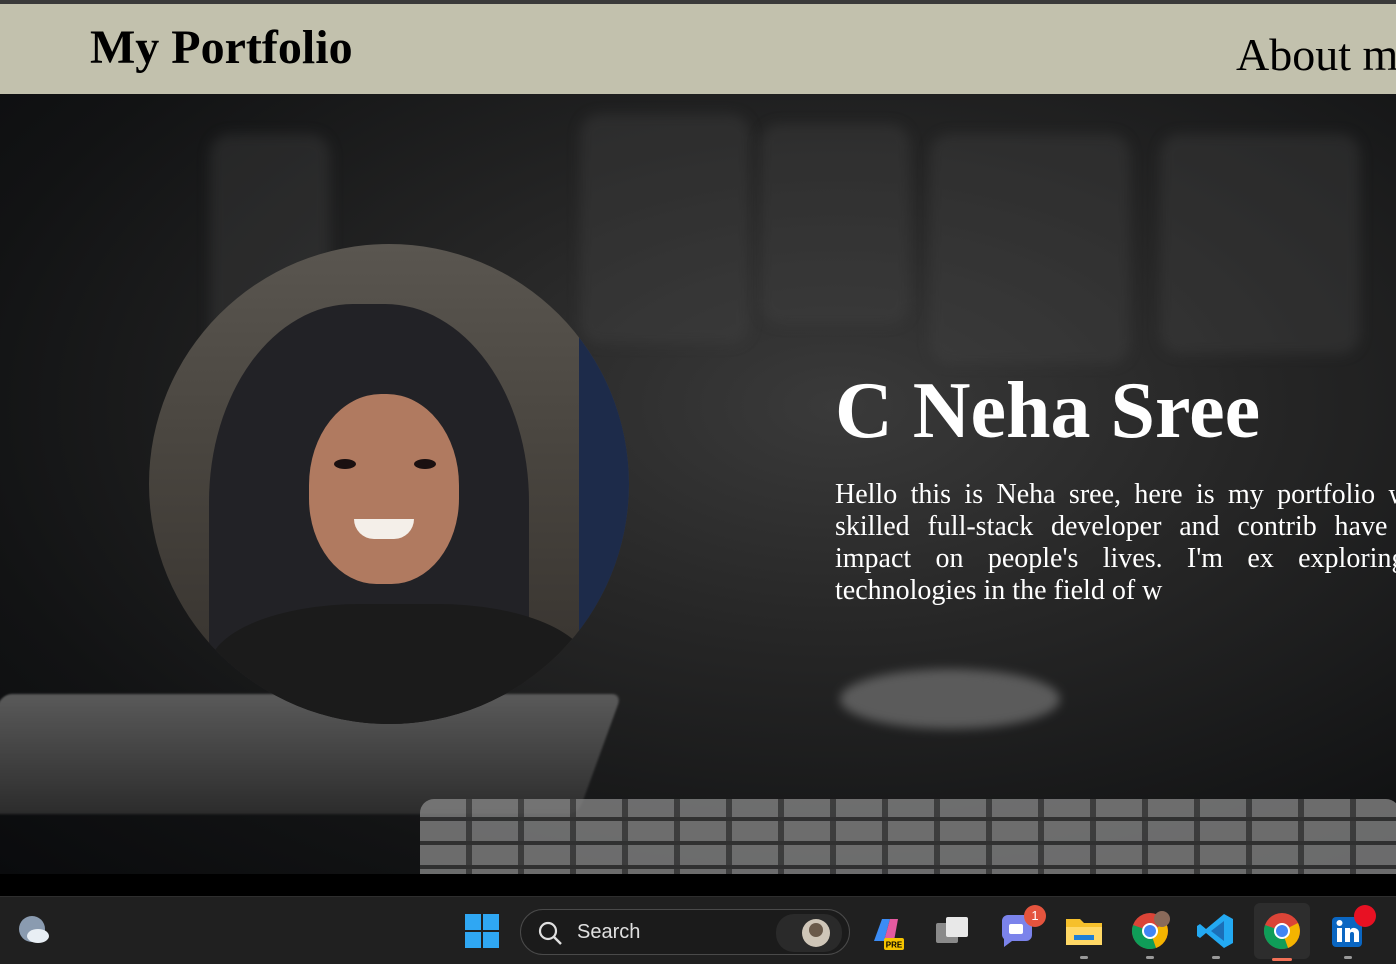  I want to click on brand-title: My Portfolio, so click(221, 47).